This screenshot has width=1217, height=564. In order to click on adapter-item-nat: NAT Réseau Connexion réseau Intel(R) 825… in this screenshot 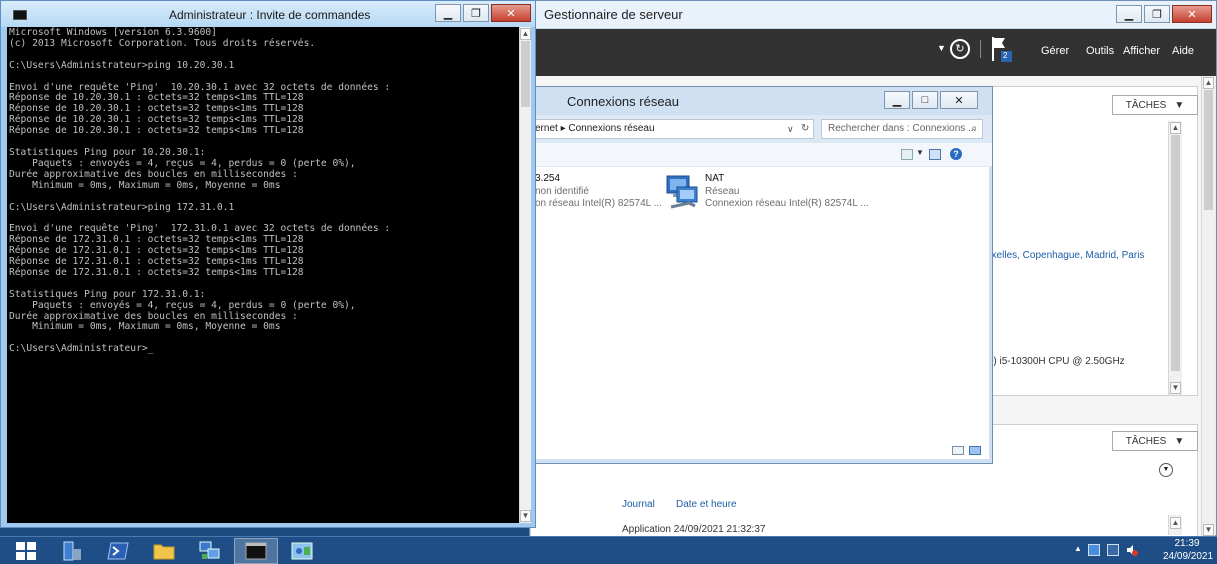, I will do `click(826, 194)`.